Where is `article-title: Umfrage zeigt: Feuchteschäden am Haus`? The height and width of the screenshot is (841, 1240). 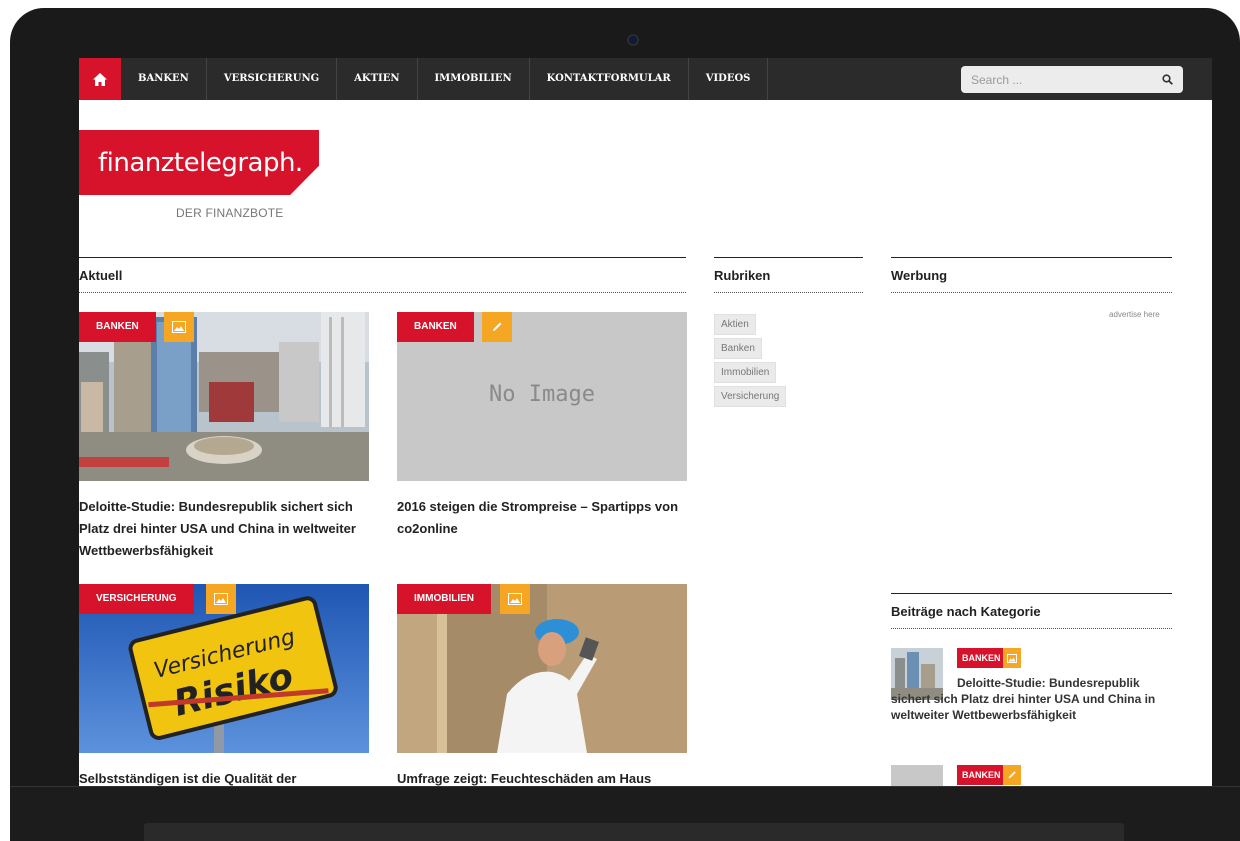
article-title: Umfrage zeigt: Feuchteschäden am Haus is located at coordinates (542, 777).